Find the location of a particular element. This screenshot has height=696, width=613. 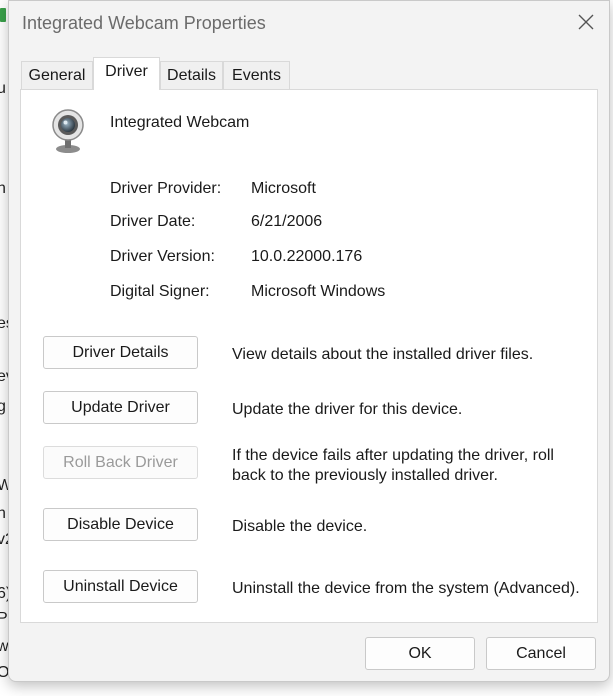

close-icon is located at coordinates (586, 22).